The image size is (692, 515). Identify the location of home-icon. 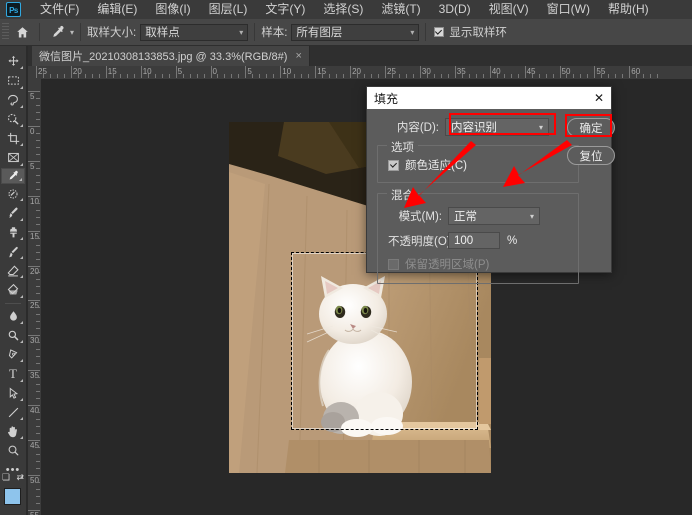
(22, 32).